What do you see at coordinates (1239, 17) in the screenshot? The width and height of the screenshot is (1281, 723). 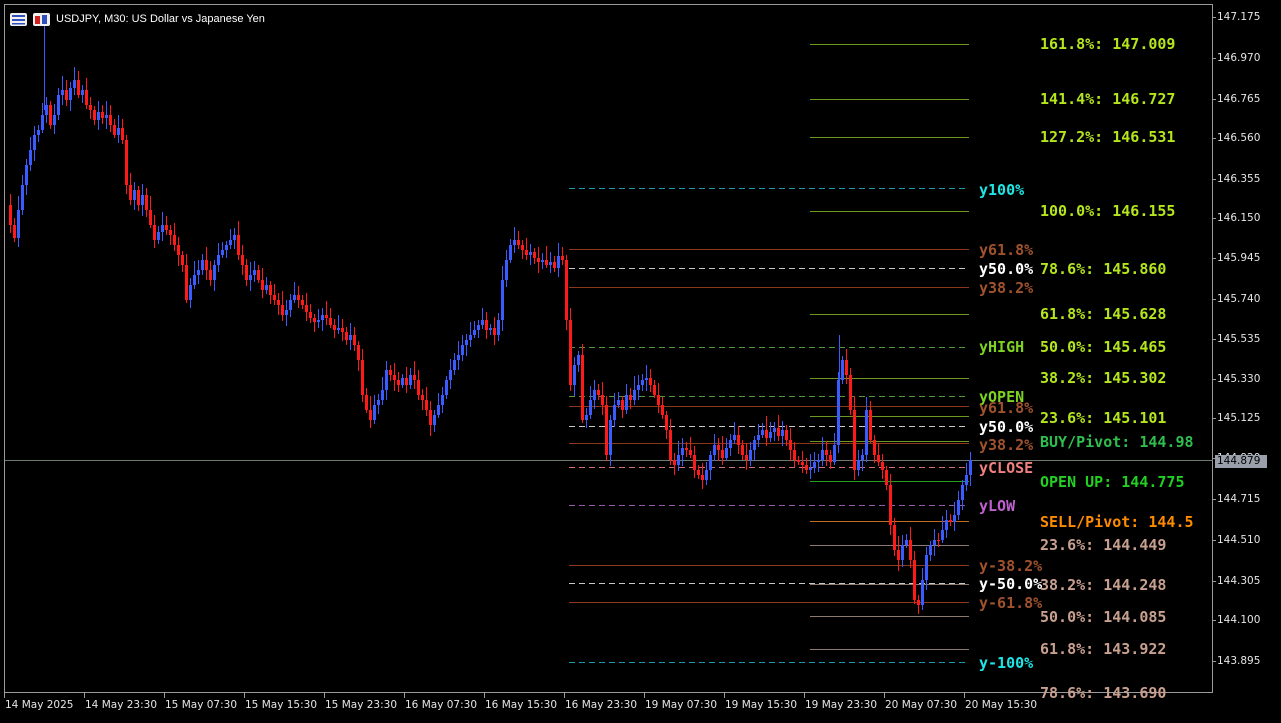 I see `price-tick-label: 147.175` at bounding box center [1239, 17].